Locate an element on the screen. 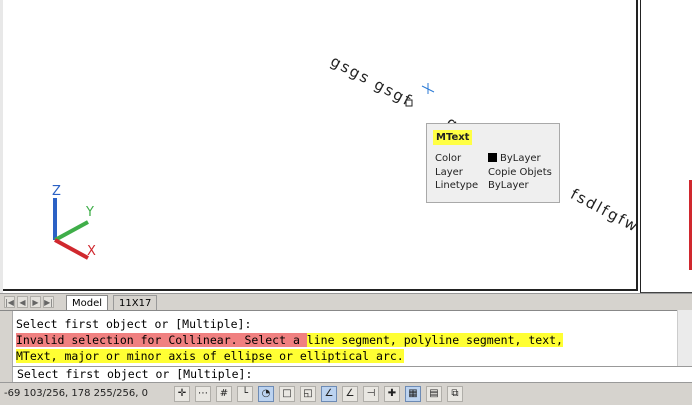  3d-object-snap-icon: ◱ is located at coordinates (308, 394).